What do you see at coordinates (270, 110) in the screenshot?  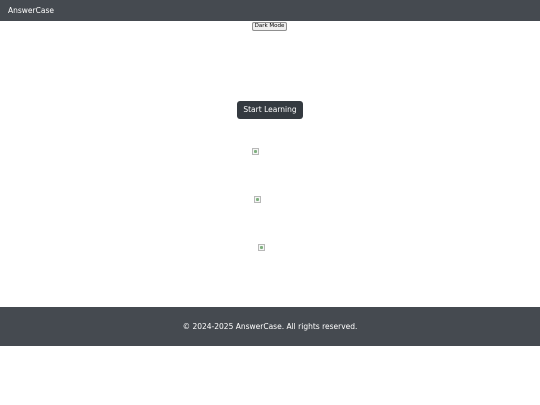 I see `start-learning-button: Start Learning` at bounding box center [270, 110].